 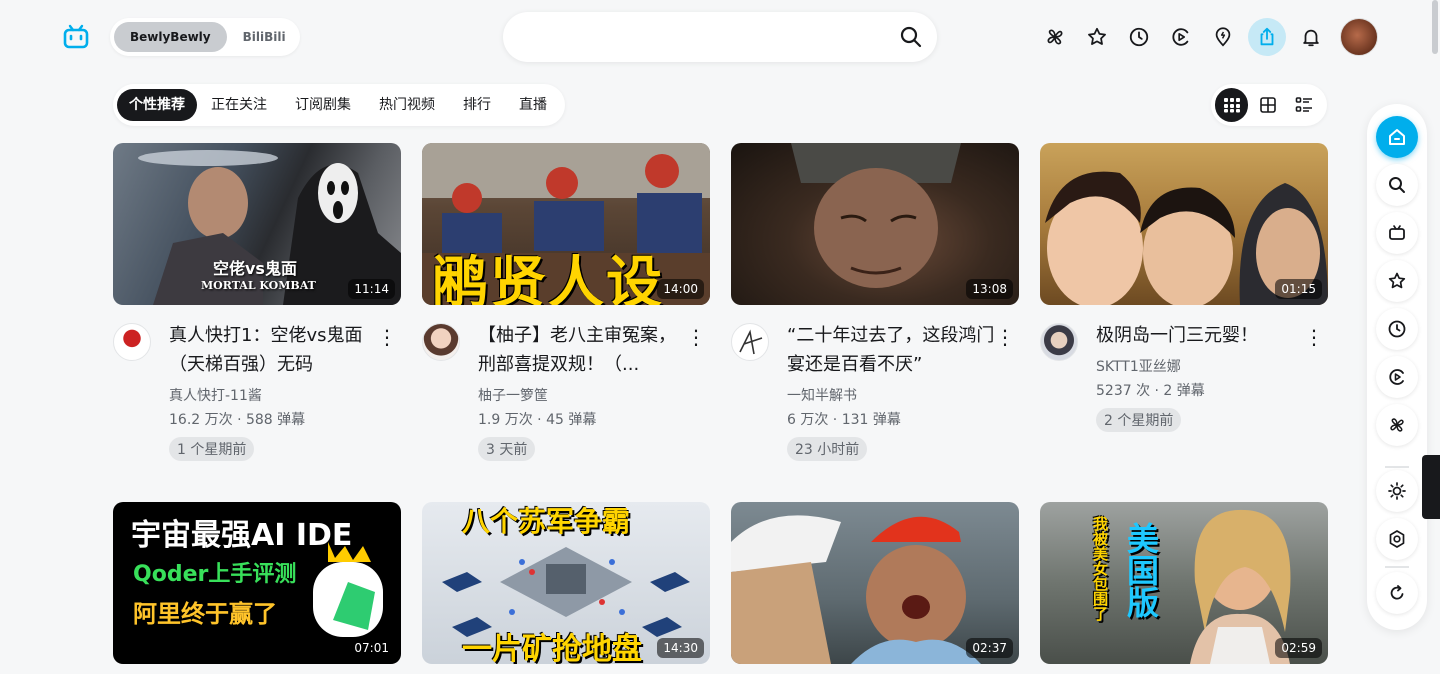 I want to click on video-card: 八个苏军争霸 一片矿抢地盘 14:30, so click(x=566, y=583).